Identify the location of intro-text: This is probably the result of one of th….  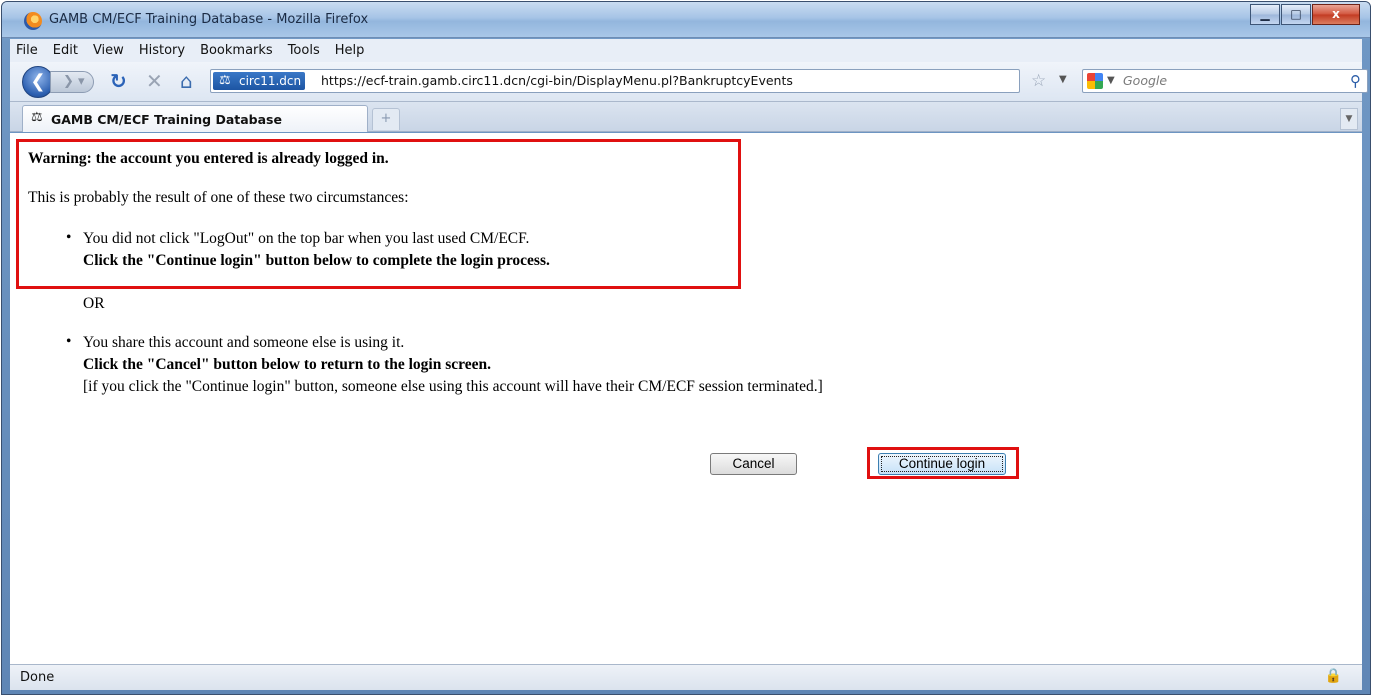
(218, 197).